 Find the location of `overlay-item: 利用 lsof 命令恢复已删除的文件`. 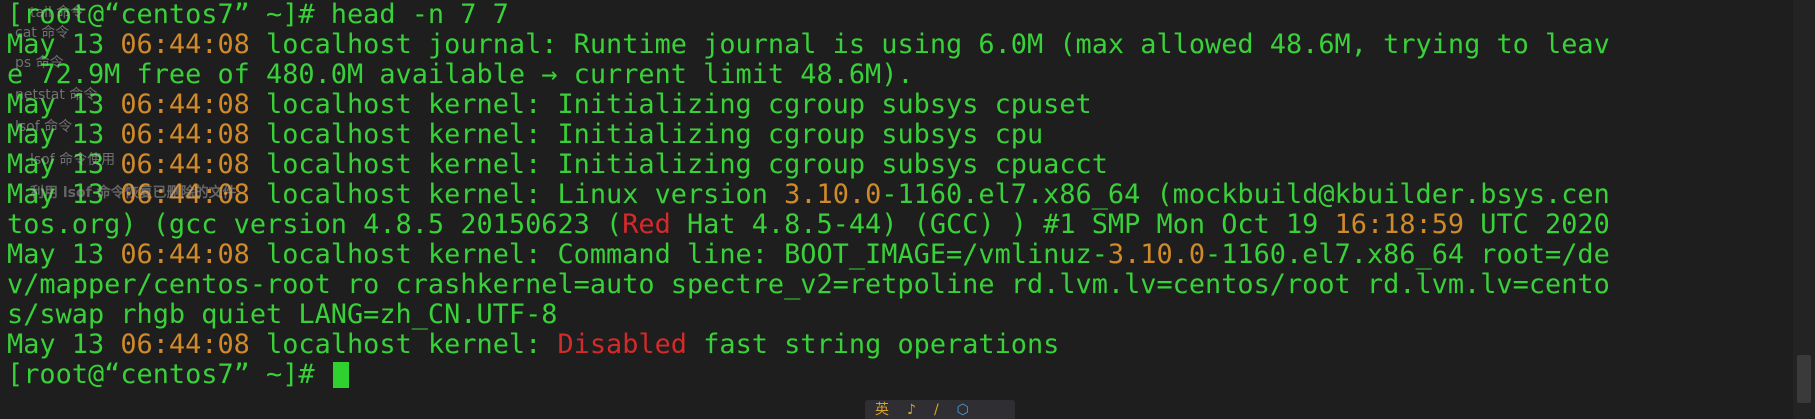

overlay-item: 利用 lsof 命令恢复已删除的文件 is located at coordinates (133, 193).